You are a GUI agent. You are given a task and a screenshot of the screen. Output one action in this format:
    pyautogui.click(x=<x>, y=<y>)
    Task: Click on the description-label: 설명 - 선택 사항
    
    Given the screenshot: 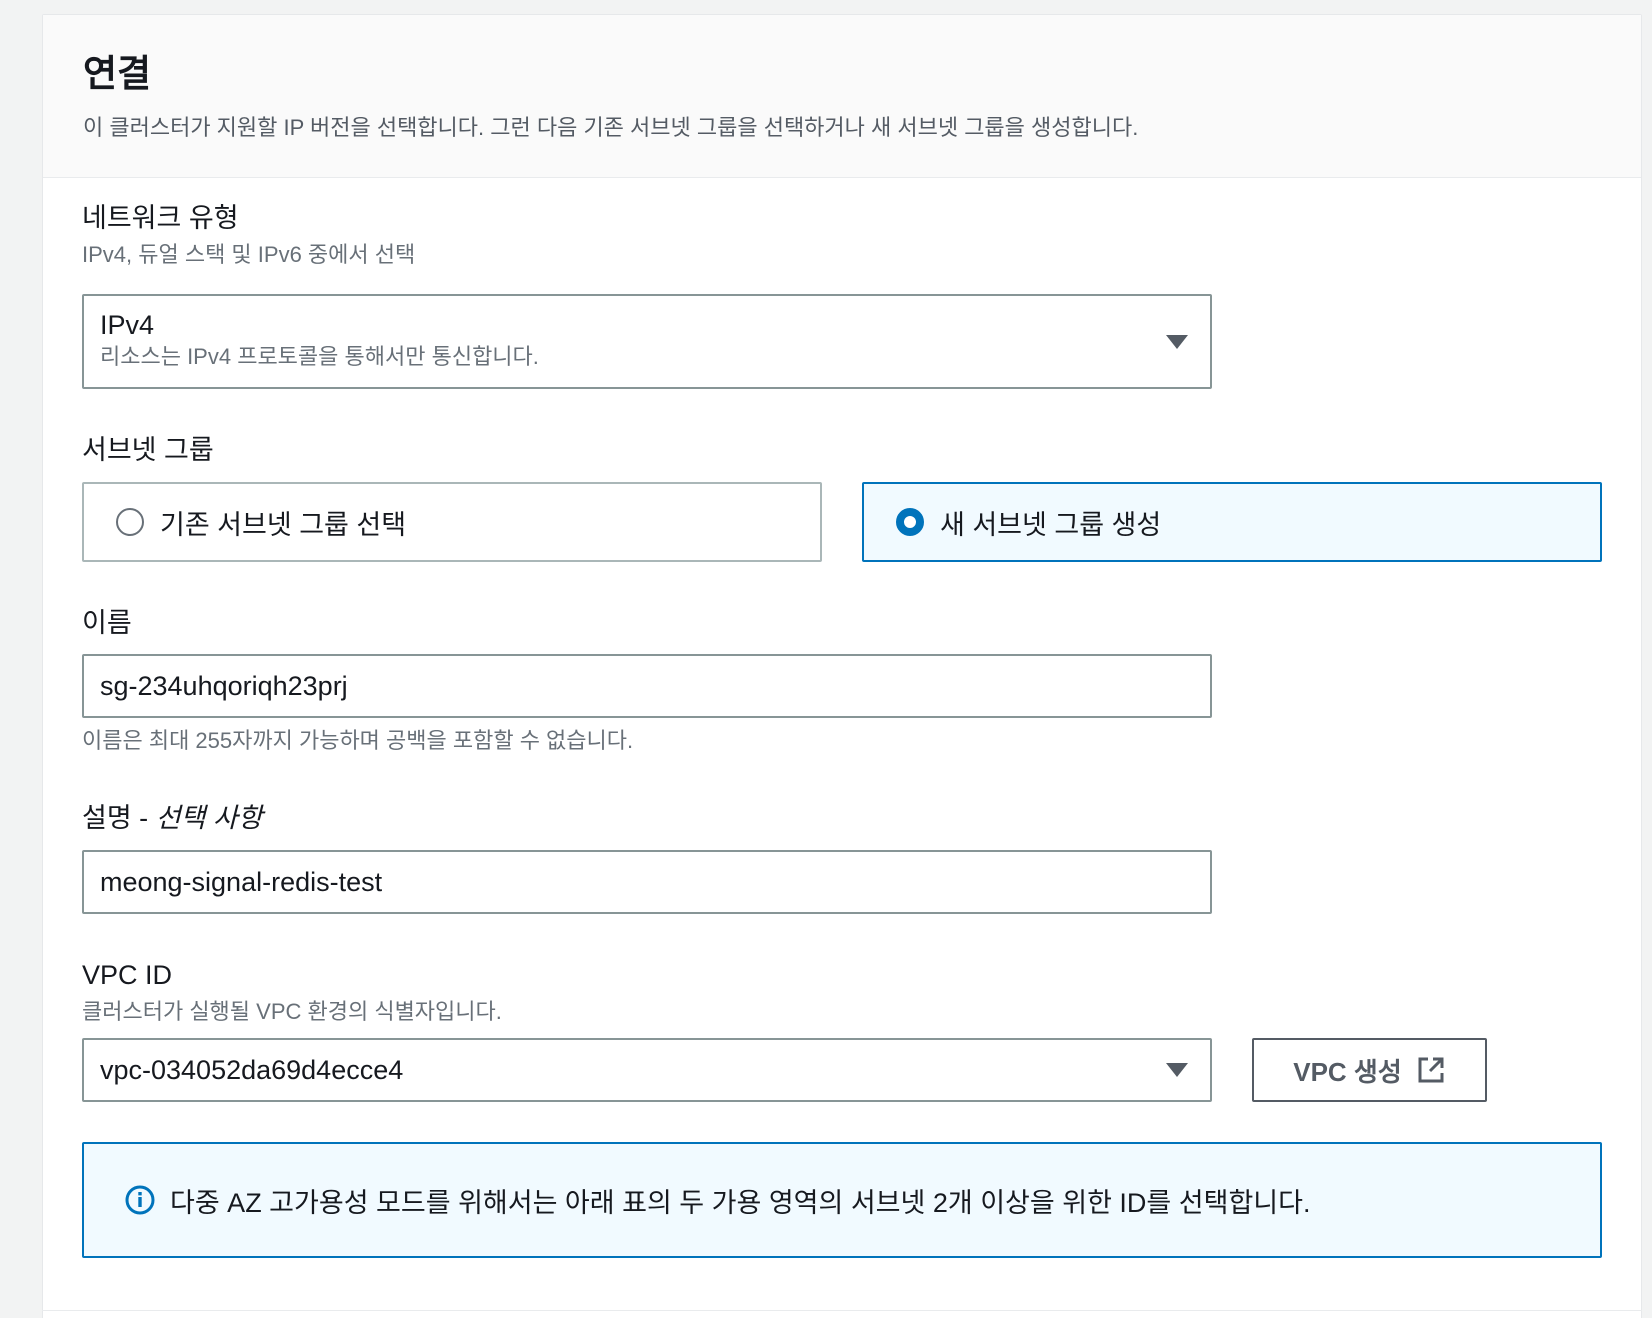 What is the action you would take?
    pyautogui.click(x=172, y=818)
    